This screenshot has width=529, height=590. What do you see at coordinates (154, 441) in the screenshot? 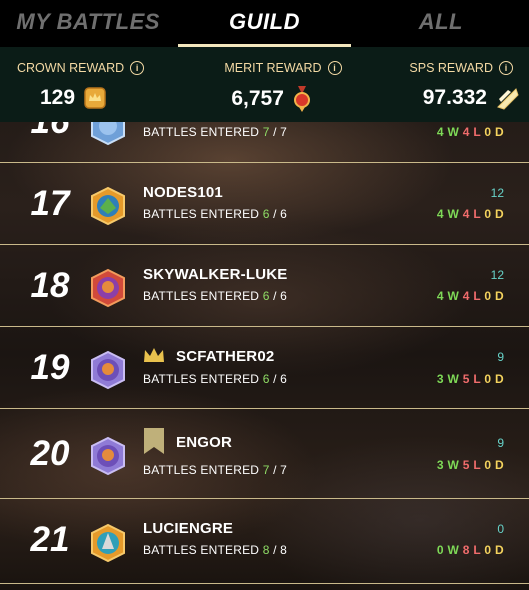
I see `banner-icon` at bounding box center [154, 441].